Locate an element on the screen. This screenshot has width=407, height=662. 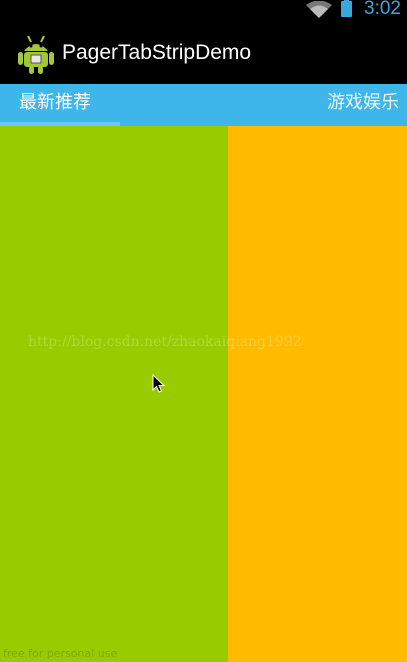
watermark-url: http://blog.csdn.net/zhaokaiqiang1992 is located at coordinates (165, 342).